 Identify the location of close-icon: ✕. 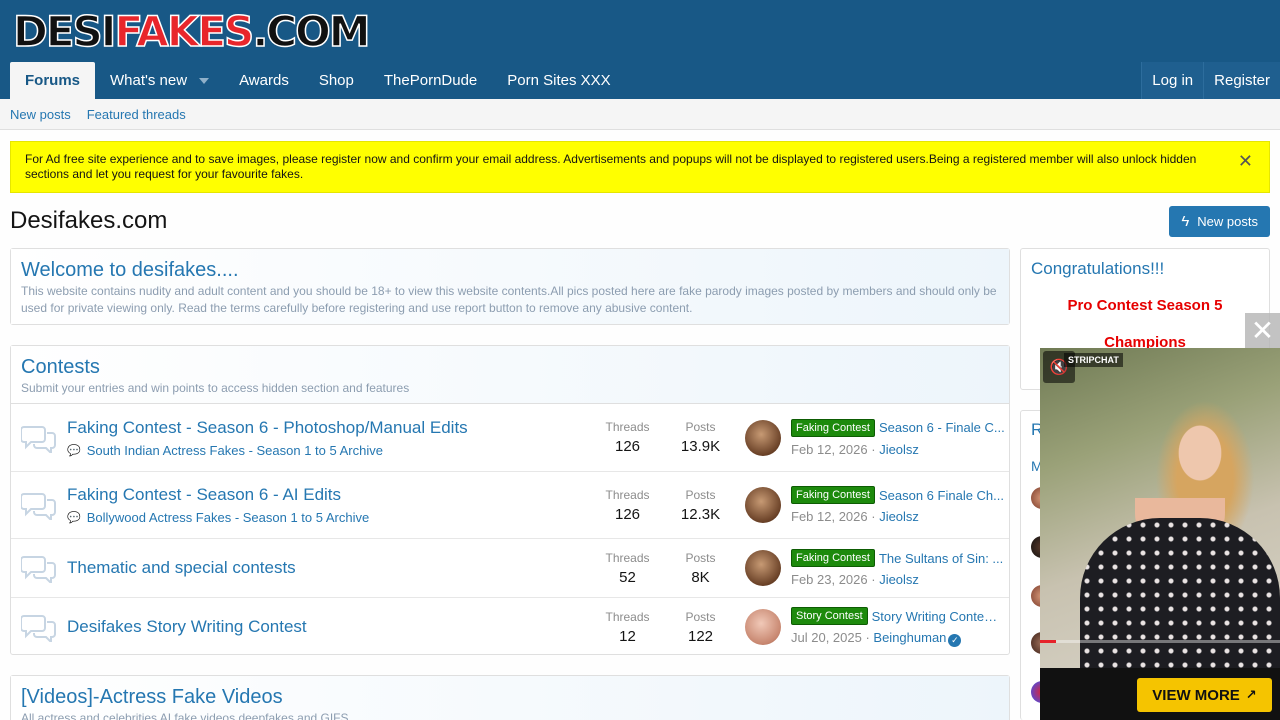
(1245, 161).